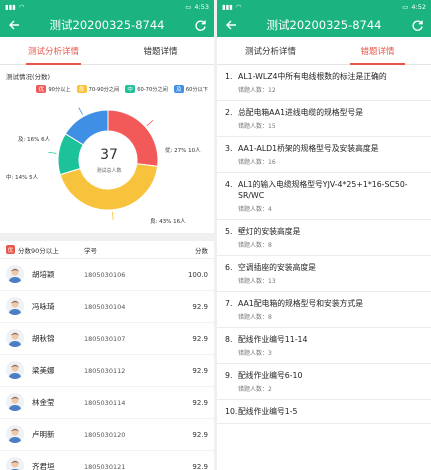 The height and width of the screenshot is (470, 431). I want to click on student-score: 100.0, so click(197, 274).